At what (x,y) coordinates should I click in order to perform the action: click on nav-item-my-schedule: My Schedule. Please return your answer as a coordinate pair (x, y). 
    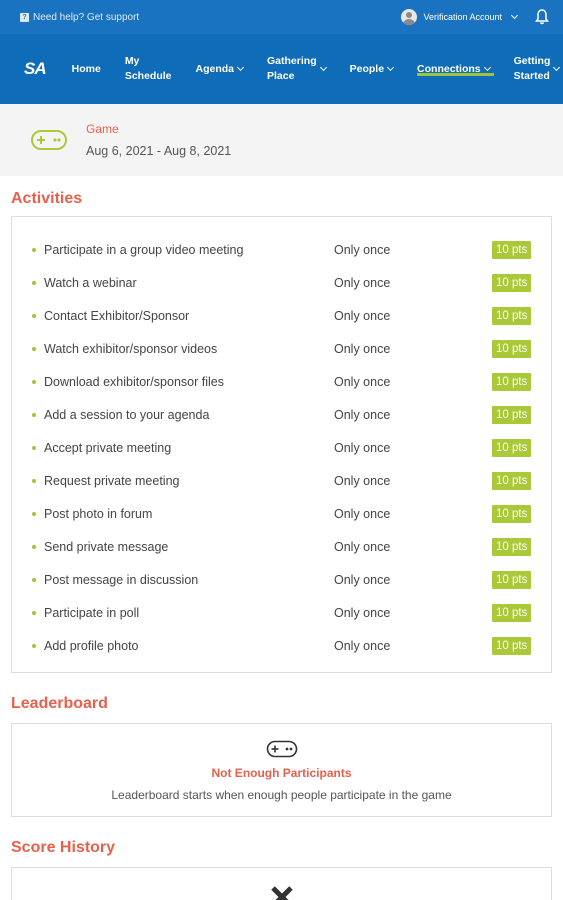
    Looking at the image, I should click on (148, 69).